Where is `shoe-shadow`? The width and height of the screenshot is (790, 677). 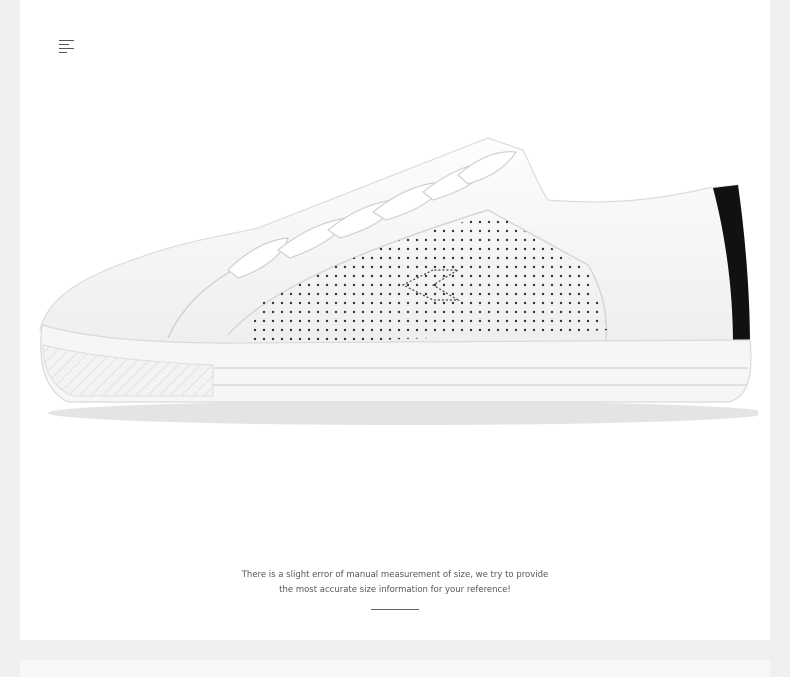 shoe-shadow is located at coordinates (403, 413).